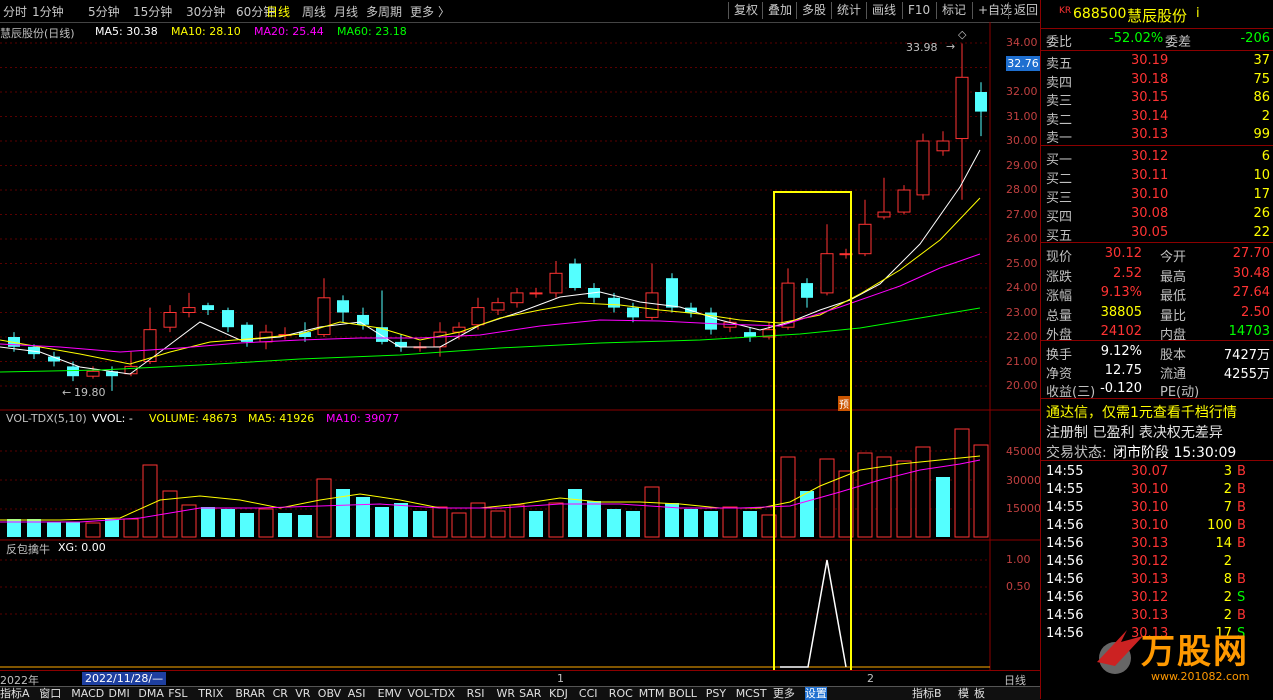 Image resolution: width=1273 pixels, height=700 pixels. I want to click on period-tab-0: 分时, so click(15, 11).